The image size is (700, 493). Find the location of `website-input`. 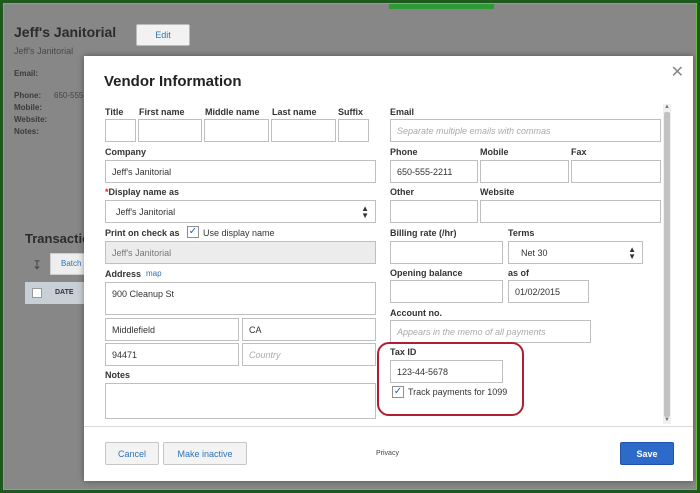

website-input is located at coordinates (570, 211).